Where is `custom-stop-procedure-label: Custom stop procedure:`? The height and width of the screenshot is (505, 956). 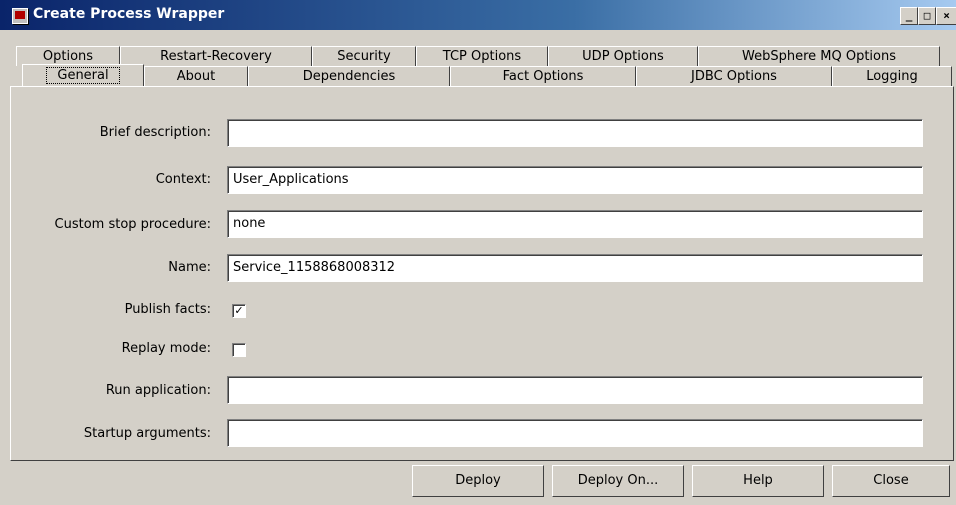 custom-stop-procedure-label: Custom stop procedure: is located at coordinates (132, 224).